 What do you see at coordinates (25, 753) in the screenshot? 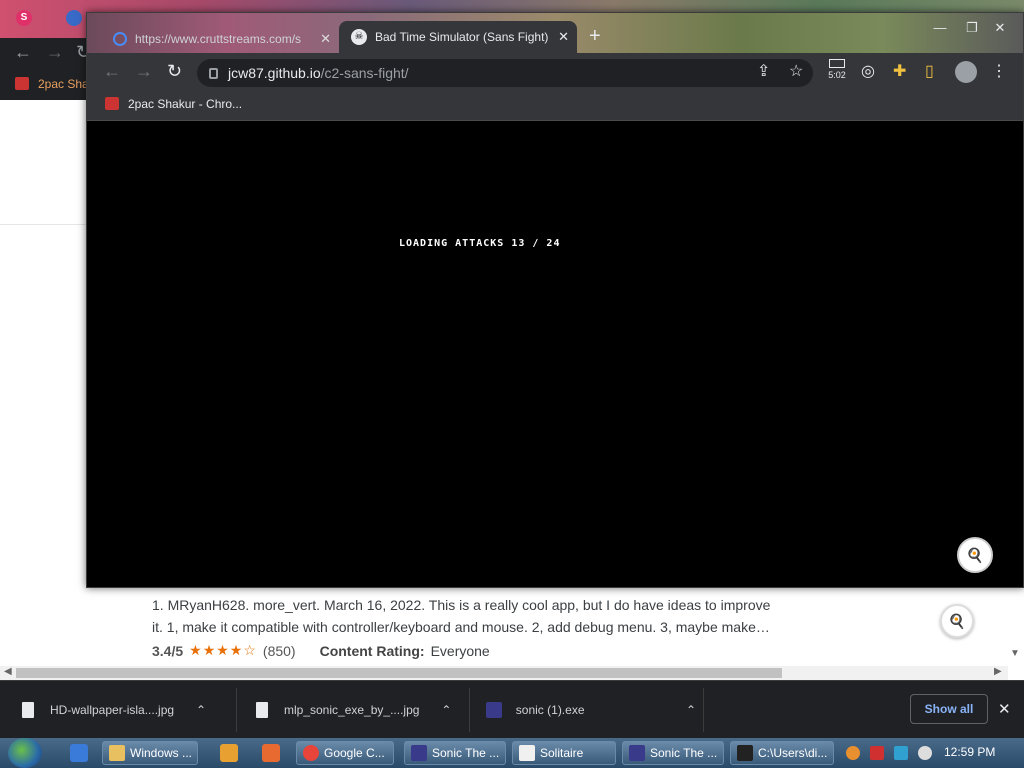
I see `start-button-icon` at bounding box center [25, 753].